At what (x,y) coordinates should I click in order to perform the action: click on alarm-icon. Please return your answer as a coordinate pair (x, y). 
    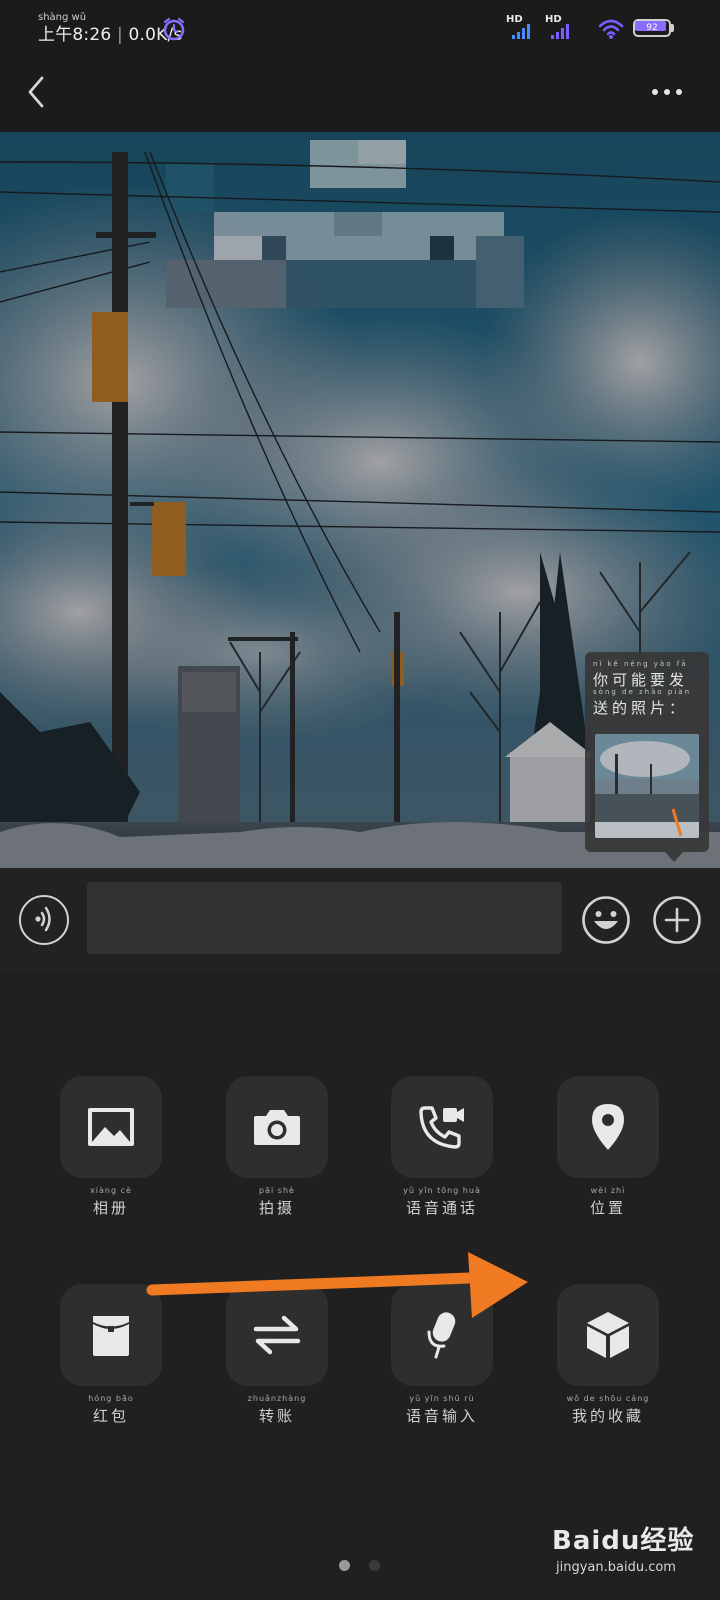
    Looking at the image, I should click on (174, 29).